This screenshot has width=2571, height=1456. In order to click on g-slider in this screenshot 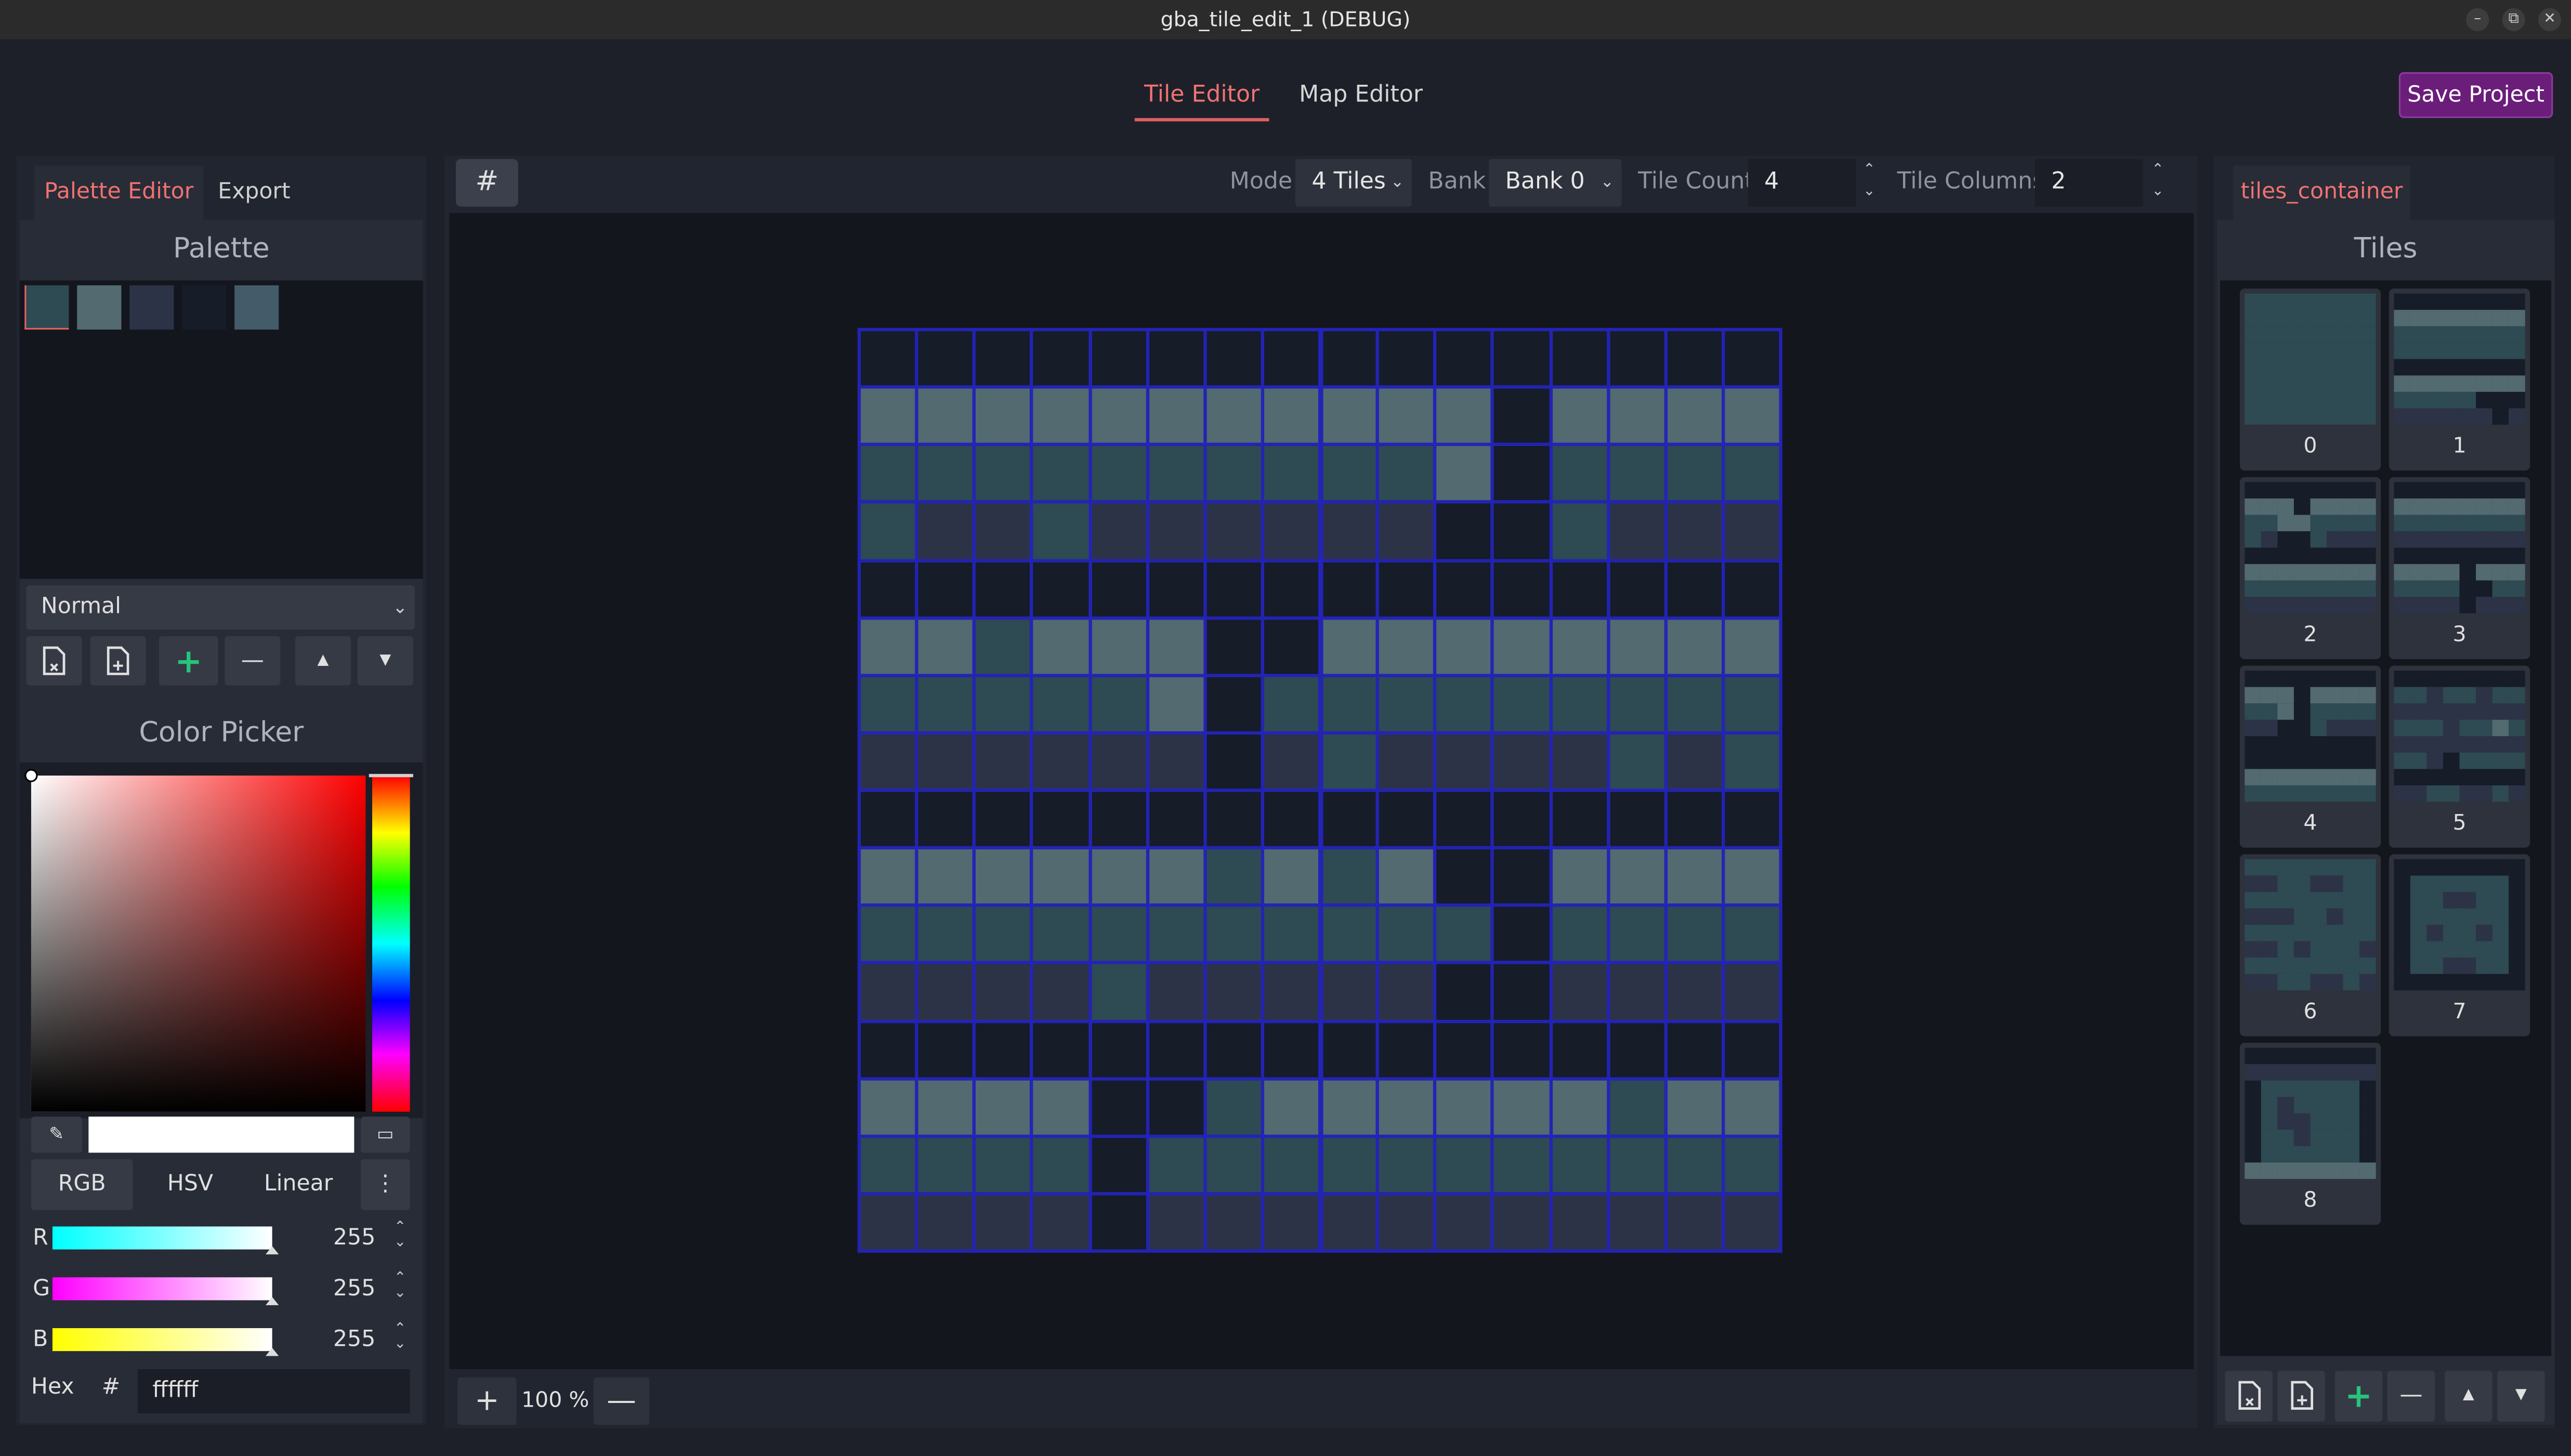, I will do `click(162, 1289)`.